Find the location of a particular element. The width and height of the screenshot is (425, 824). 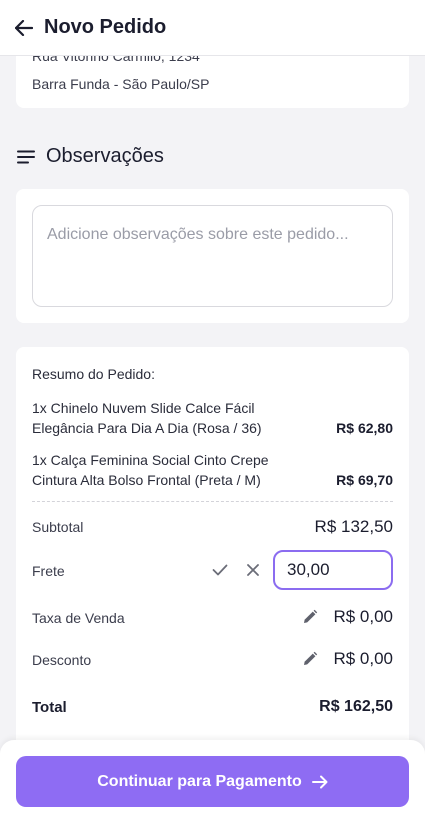

desconto-label: Desconto is located at coordinates (62, 660).